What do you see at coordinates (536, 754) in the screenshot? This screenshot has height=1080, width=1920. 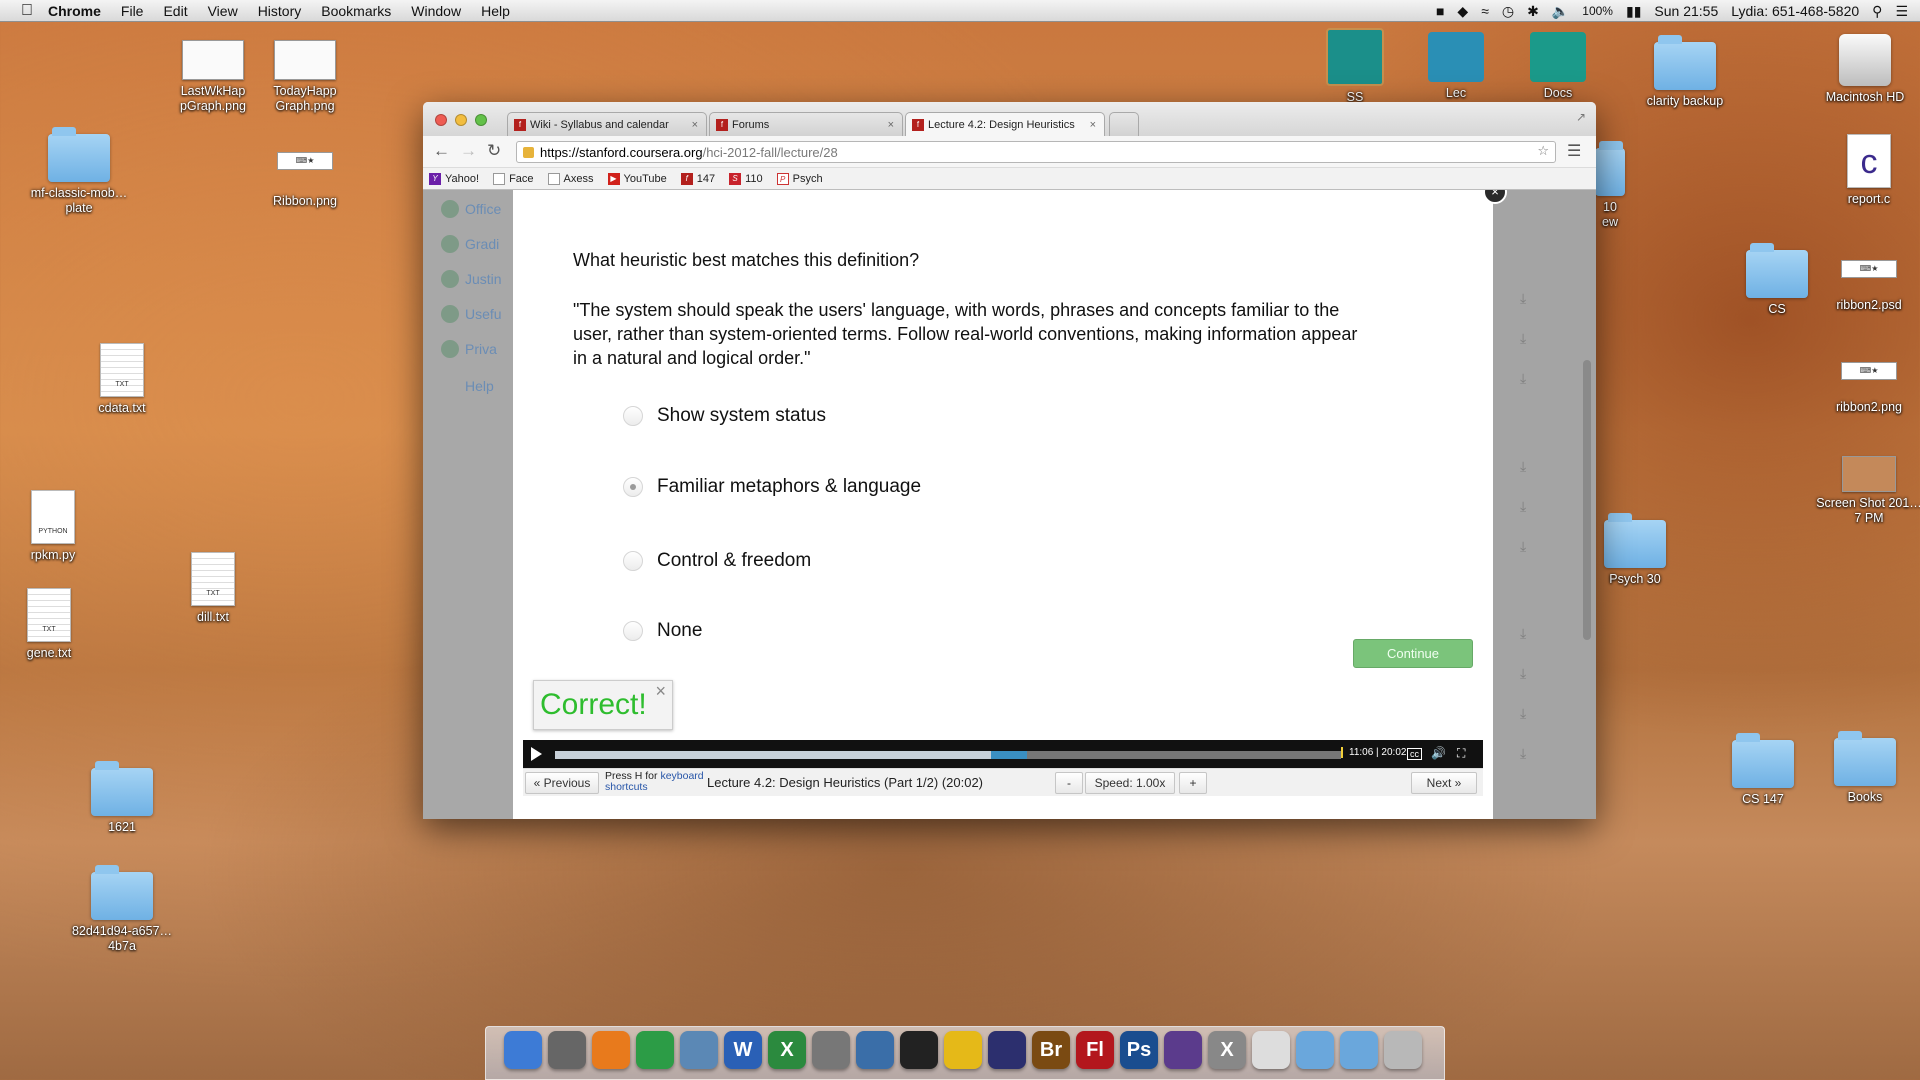 I see `play-icon` at bounding box center [536, 754].